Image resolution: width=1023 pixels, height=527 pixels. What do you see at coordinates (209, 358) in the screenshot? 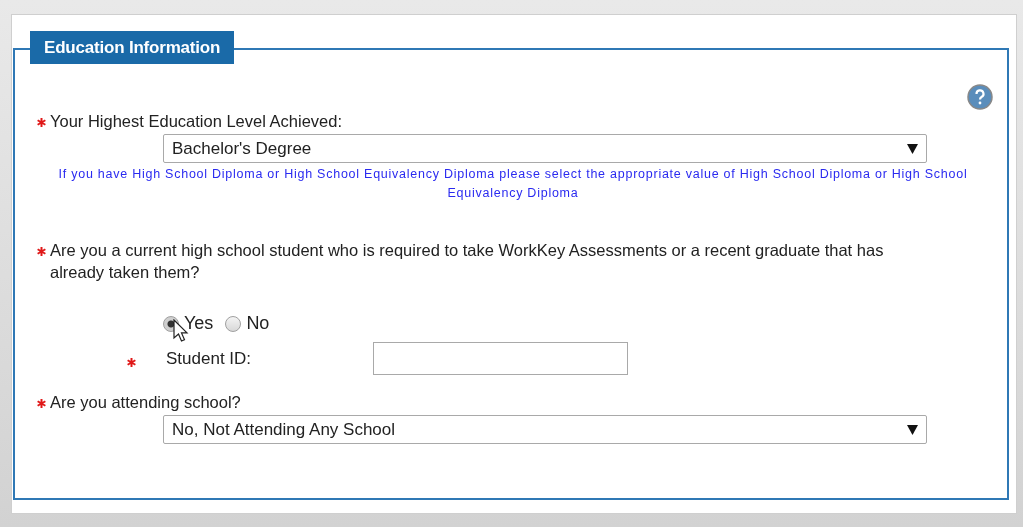
I see `field-label: Student ID:` at bounding box center [209, 358].